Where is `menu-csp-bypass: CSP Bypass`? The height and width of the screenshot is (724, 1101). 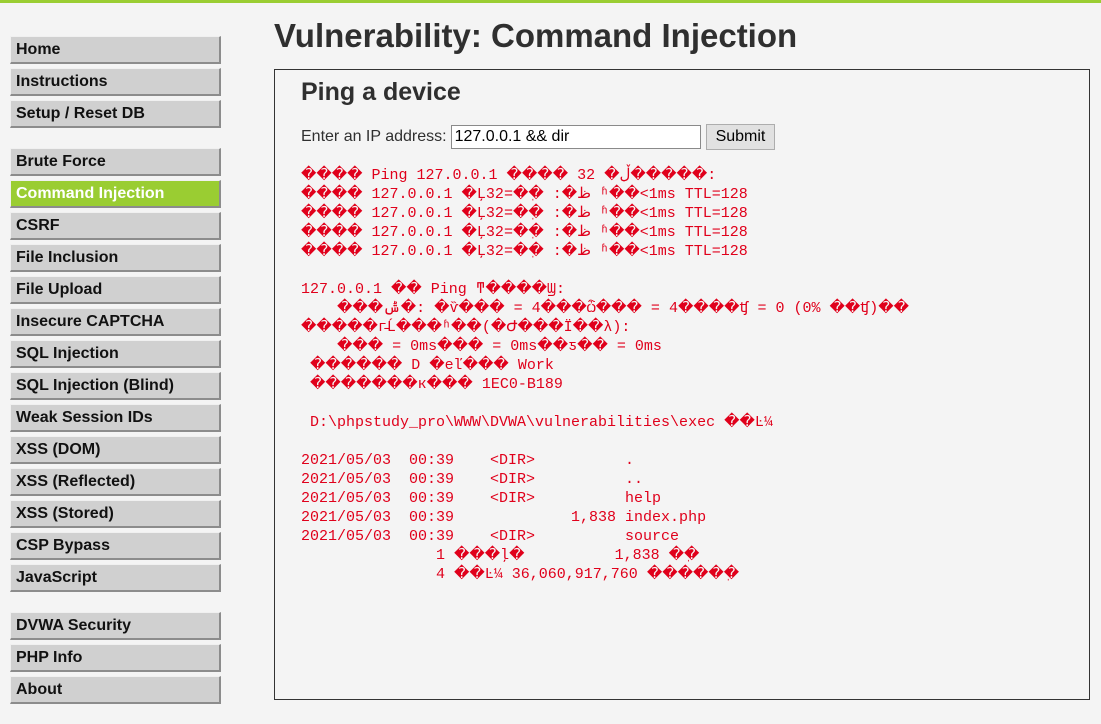 menu-csp-bypass: CSP Bypass is located at coordinates (115, 546).